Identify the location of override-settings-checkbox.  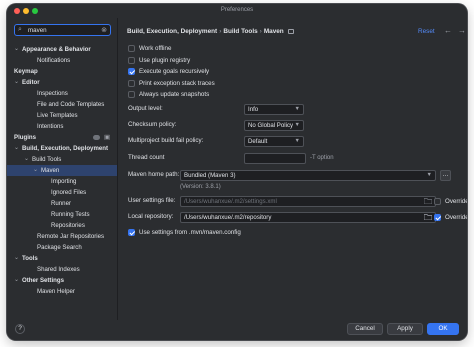
(437, 201).